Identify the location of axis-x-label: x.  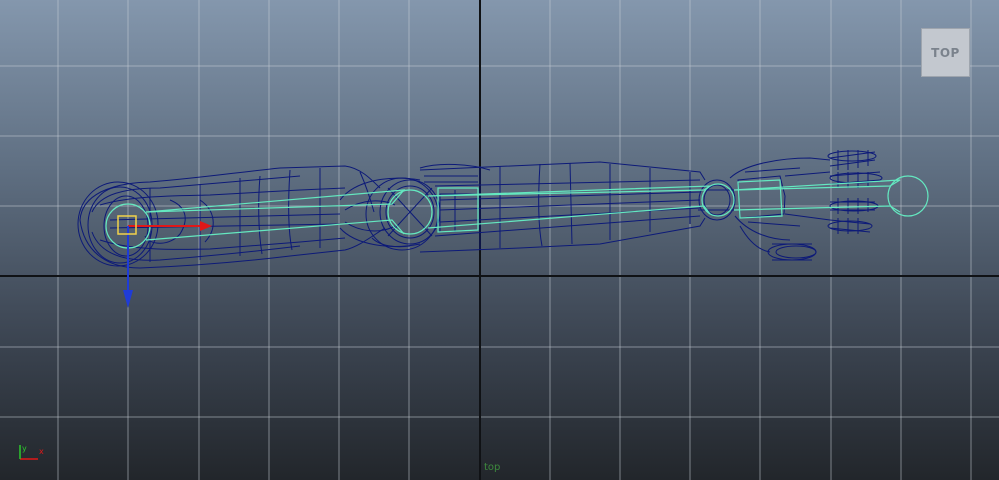
(41, 451).